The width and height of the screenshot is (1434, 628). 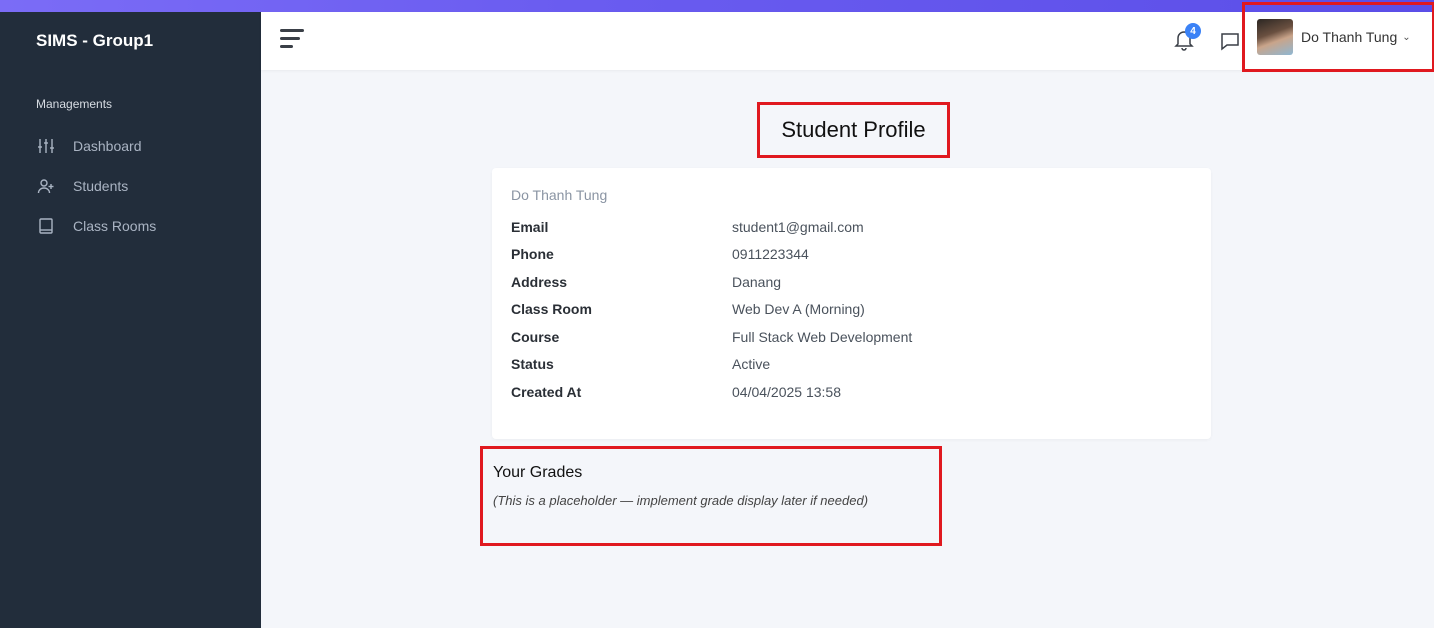 What do you see at coordinates (1406, 37) in the screenshot?
I see `chevron-down-icon: ⌄` at bounding box center [1406, 37].